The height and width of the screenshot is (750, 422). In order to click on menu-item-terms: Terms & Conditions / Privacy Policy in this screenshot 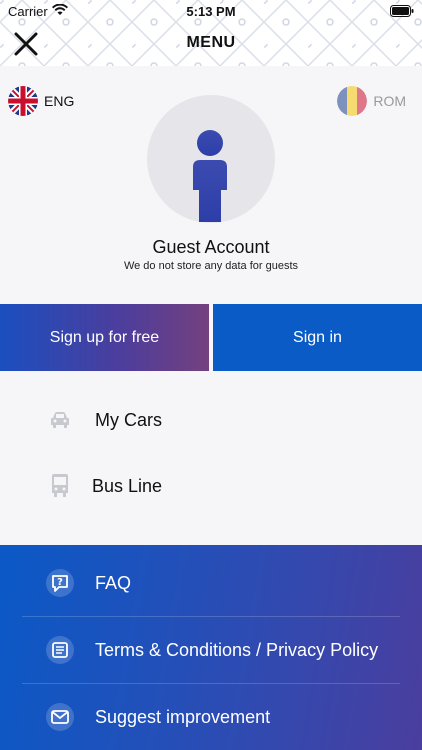, I will do `click(211, 650)`.